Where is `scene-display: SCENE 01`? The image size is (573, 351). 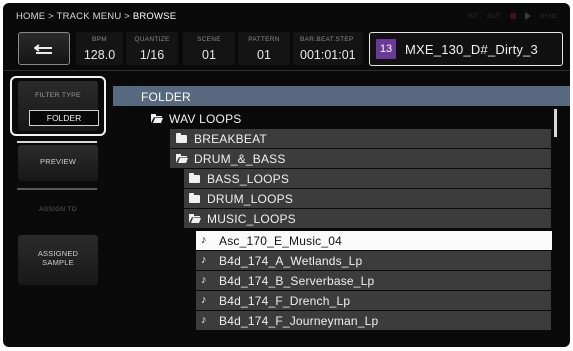 scene-display: SCENE 01 is located at coordinates (209, 48).